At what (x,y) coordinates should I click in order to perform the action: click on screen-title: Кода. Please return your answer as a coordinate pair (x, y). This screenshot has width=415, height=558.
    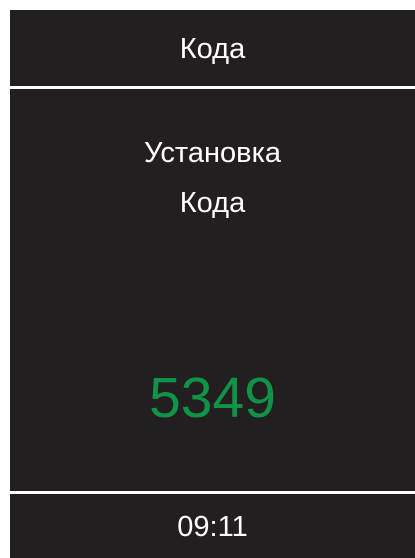
    Looking at the image, I should click on (212, 48).